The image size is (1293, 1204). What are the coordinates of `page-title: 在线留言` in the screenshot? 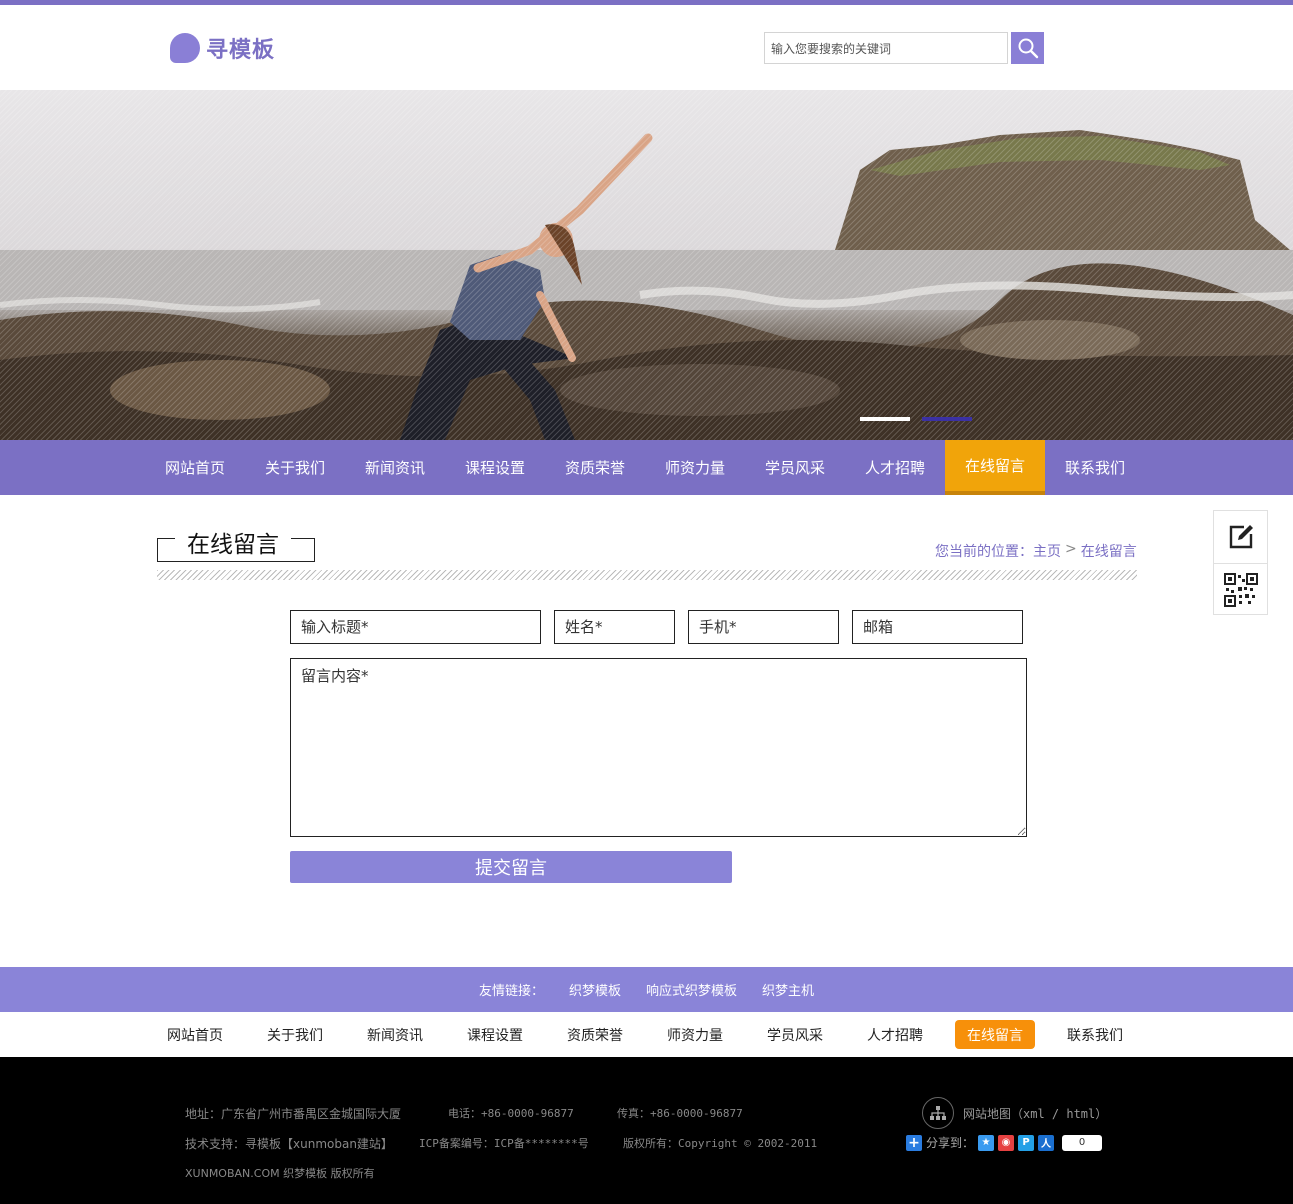 It's located at (233, 545).